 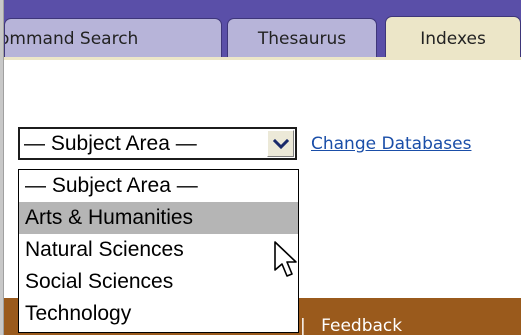 What do you see at coordinates (391, 144) in the screenshot?
I see `change-databases-link: Change Databases` at bounding box center [391, 144].